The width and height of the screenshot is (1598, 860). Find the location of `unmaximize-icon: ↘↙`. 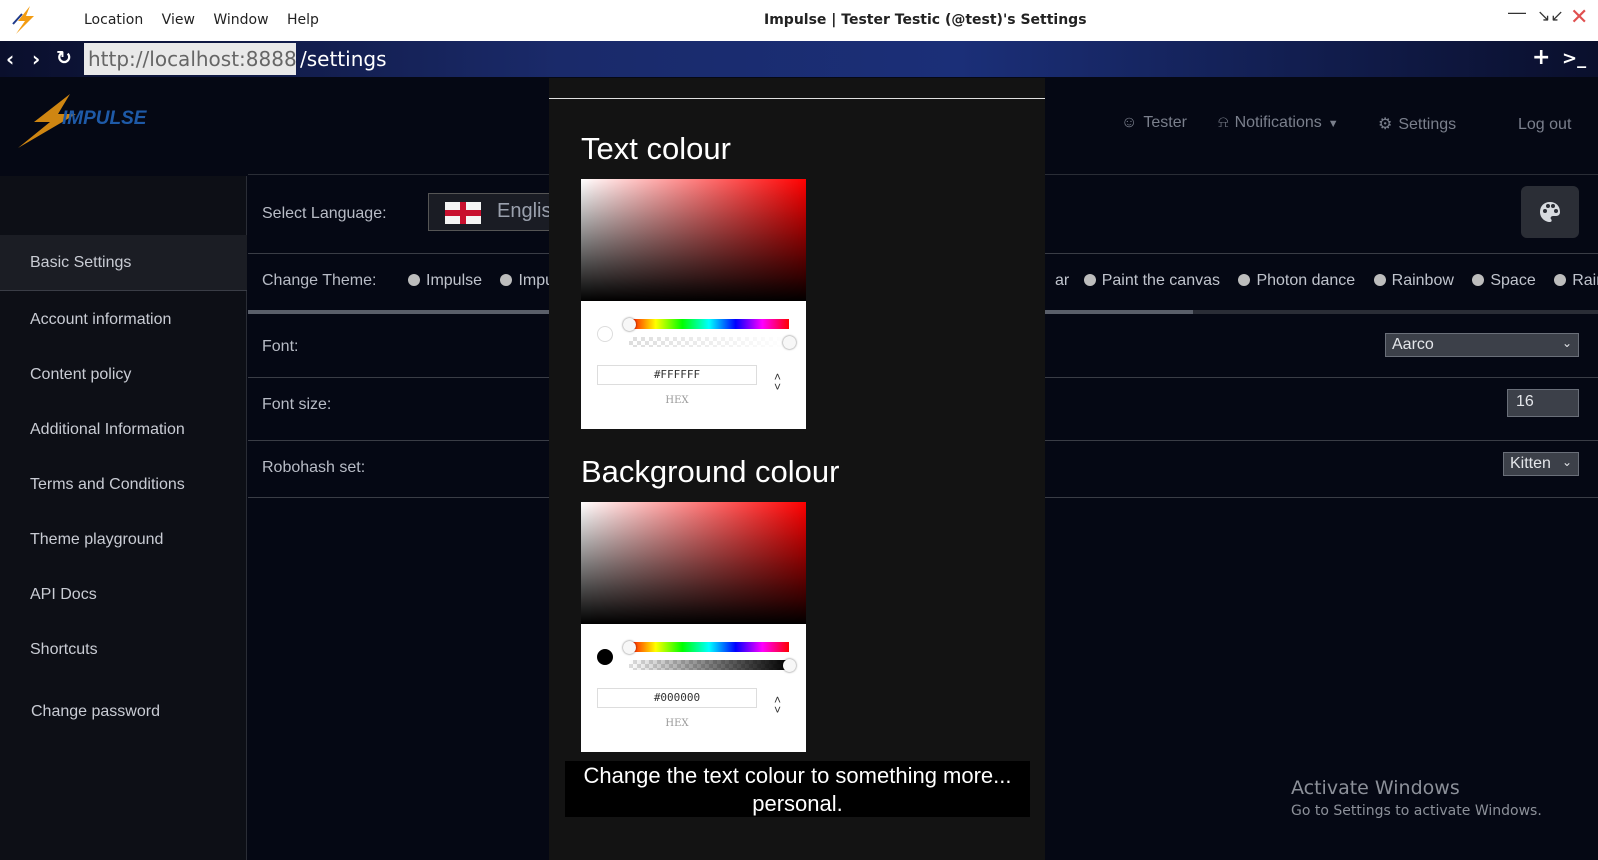

unmaximize-icon: ↘↙ is located at coordinates (1550, 16).